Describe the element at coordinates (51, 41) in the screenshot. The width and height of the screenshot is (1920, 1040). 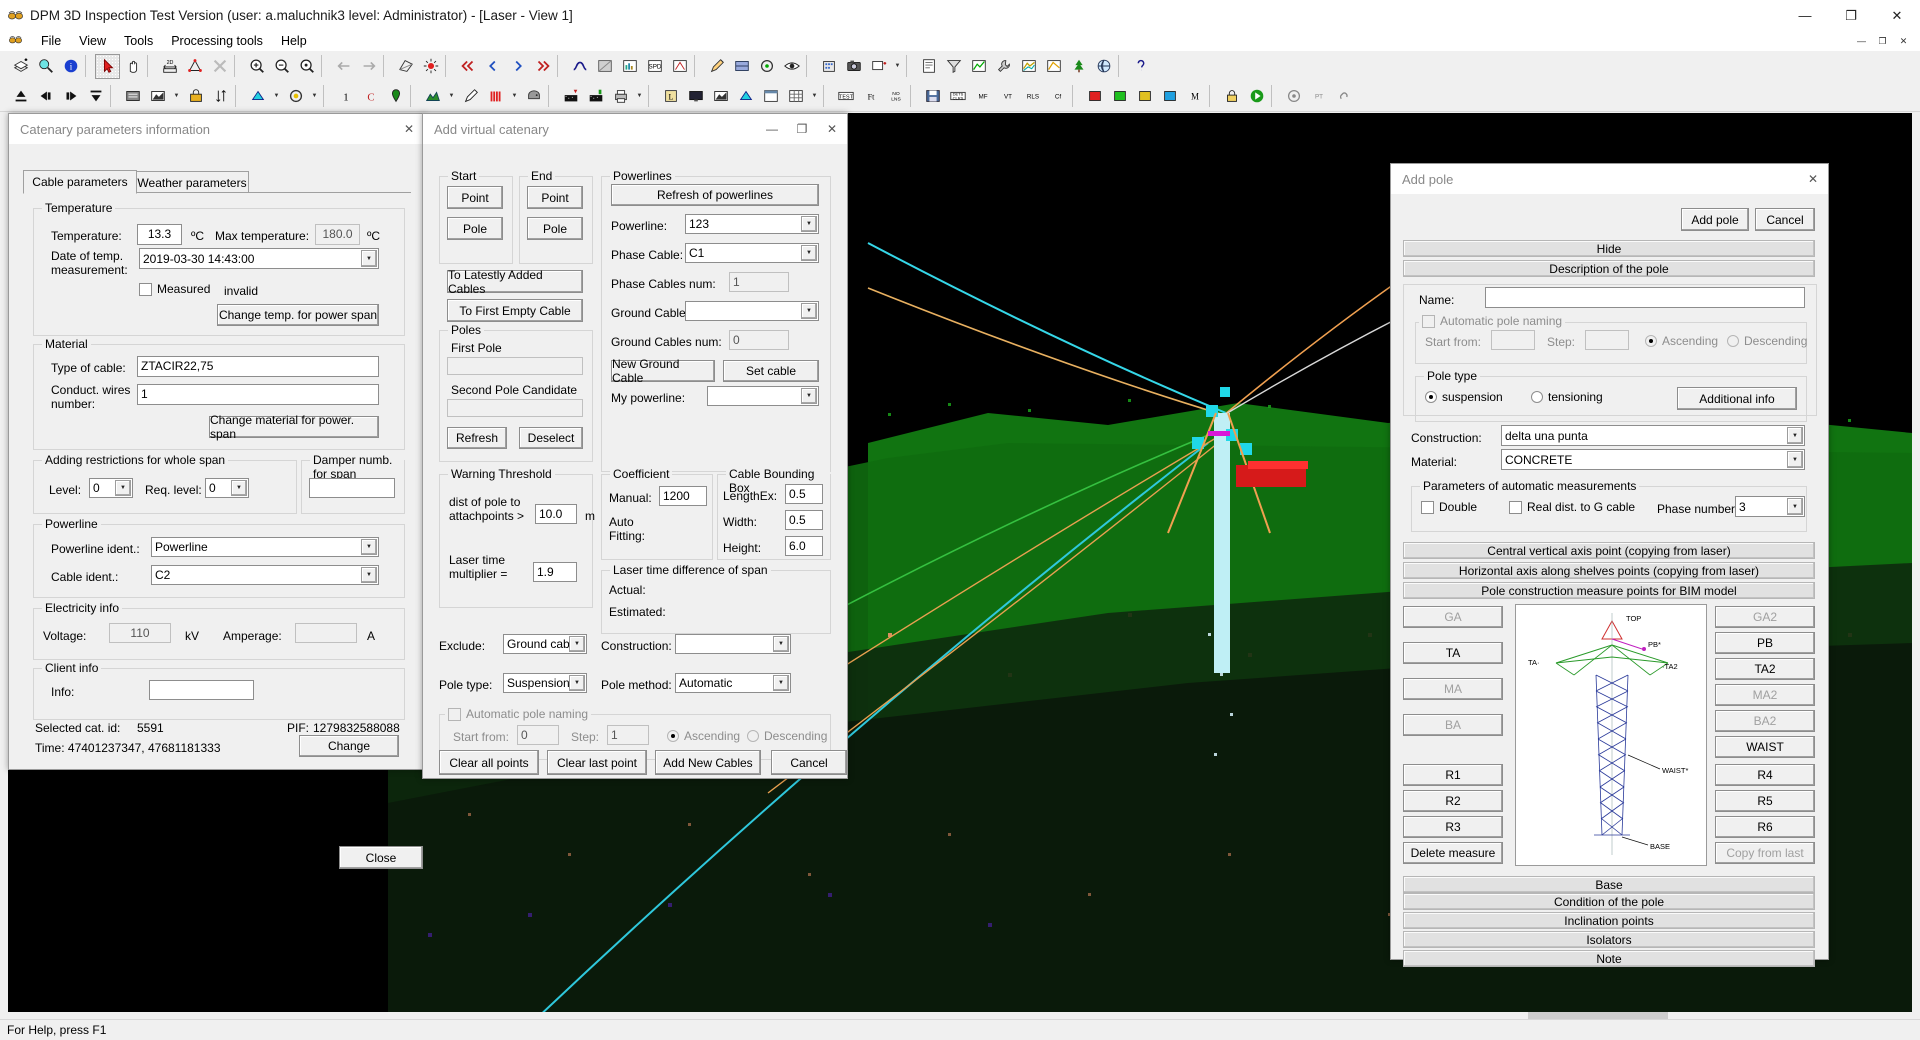
I see `menu-item-file: File` at that location.